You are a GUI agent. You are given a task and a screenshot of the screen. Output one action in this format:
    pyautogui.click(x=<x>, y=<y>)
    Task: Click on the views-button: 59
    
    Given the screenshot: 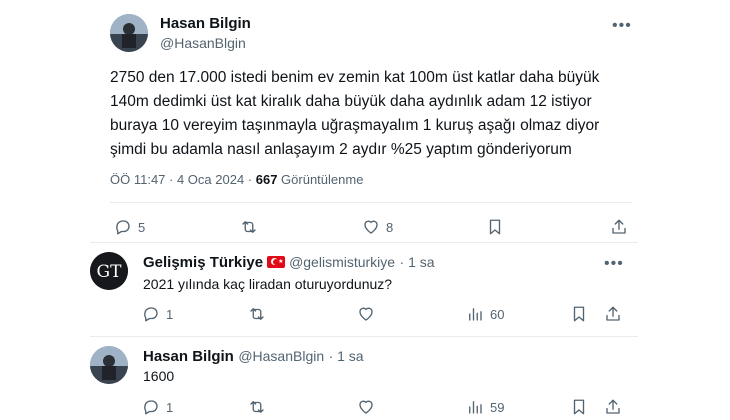 What is the action you would take?
    pyautogui.click(x=485, y=407)
    